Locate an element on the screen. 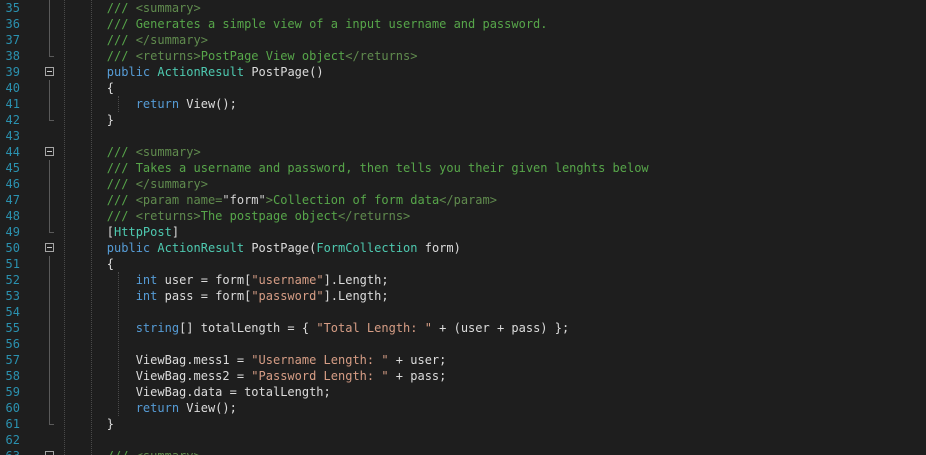 The image size is (926, 455). code-token: The postpage object is located at coordinates (269, 216).